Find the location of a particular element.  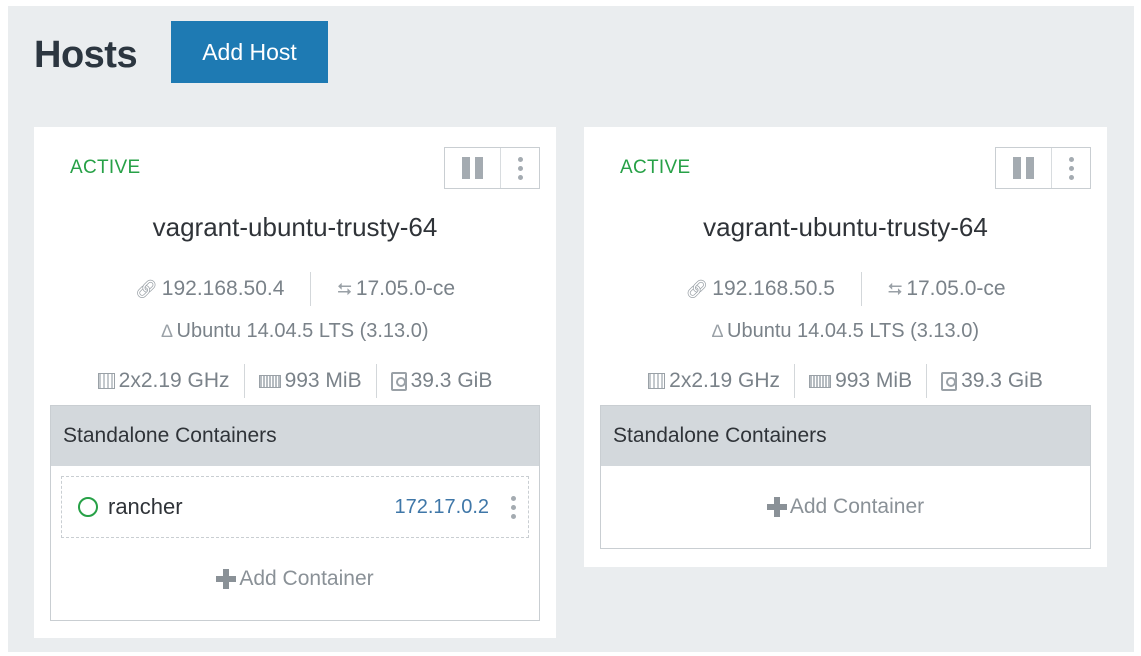

host-ip: 192.168.50.5 is located at coordinates (773, 288).